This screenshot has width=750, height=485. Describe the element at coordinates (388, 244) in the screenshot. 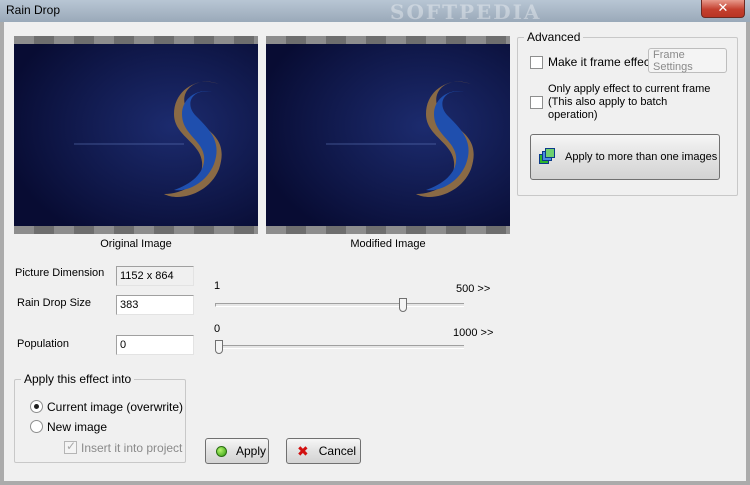

I see `modified-image-caption: Modified Image` at that location.